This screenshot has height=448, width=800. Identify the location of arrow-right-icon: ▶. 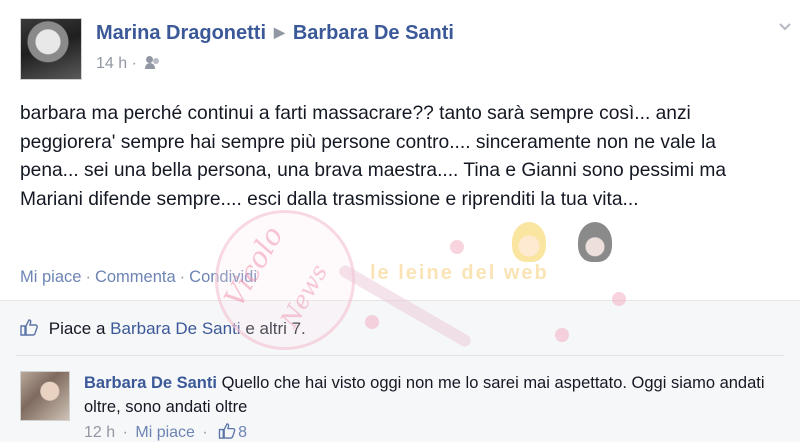
(279, 32).